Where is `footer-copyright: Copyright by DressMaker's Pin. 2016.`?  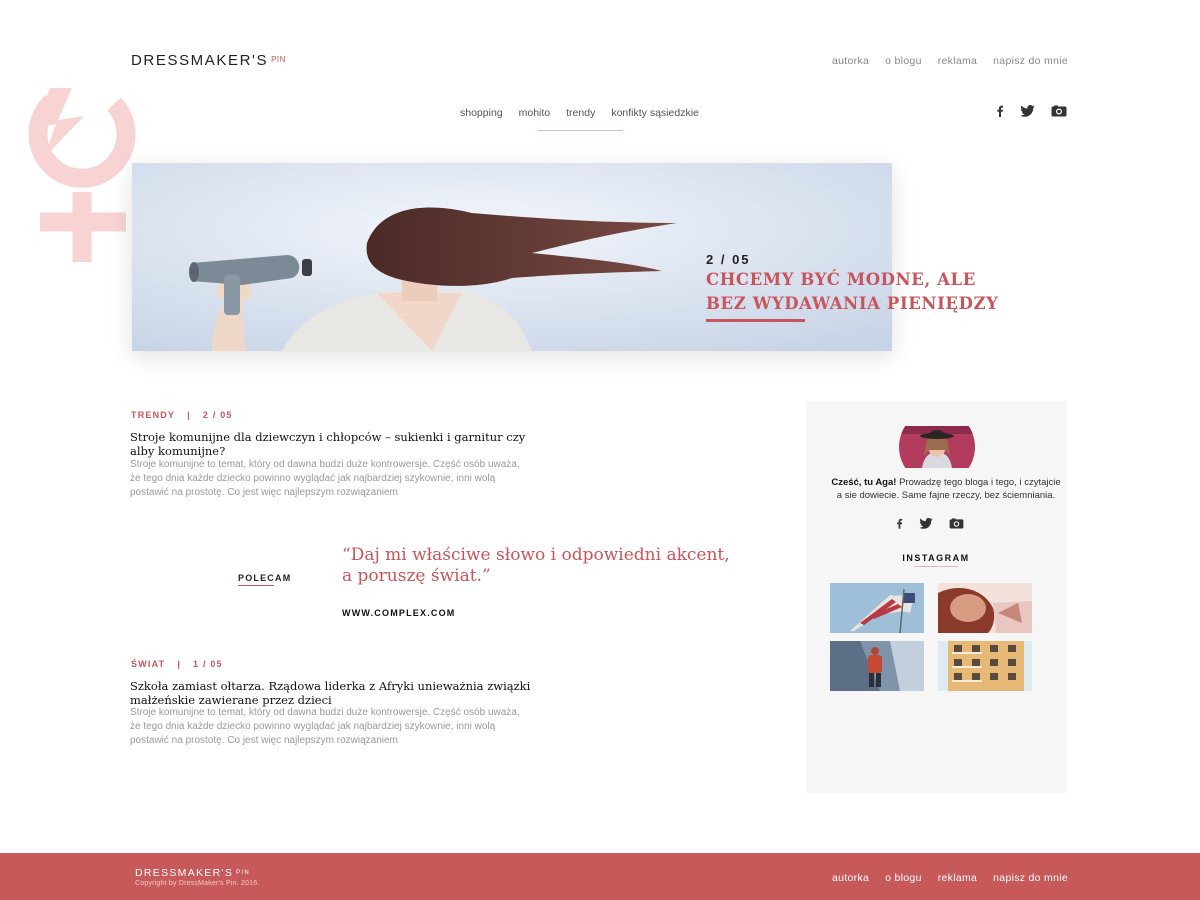 footer-copyright: Copyright by DressMaker's Pin. 2016. is located at coordinates (197, 883).